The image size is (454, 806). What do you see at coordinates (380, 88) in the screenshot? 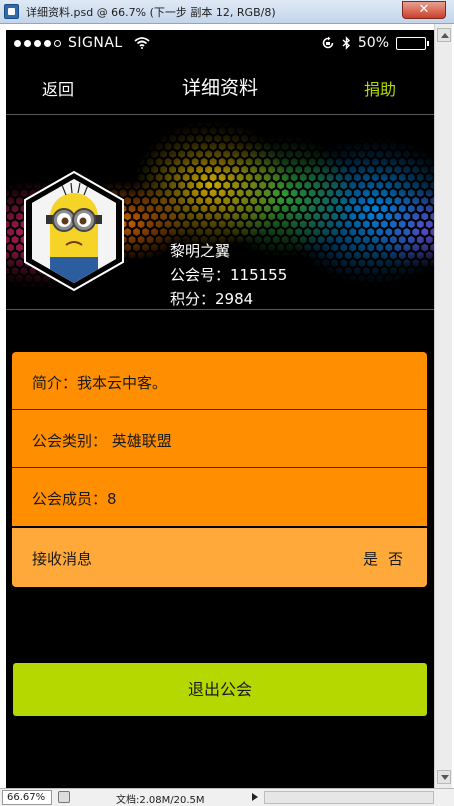
I see `donate-button: 捐助` at bounding box center [380, 88].